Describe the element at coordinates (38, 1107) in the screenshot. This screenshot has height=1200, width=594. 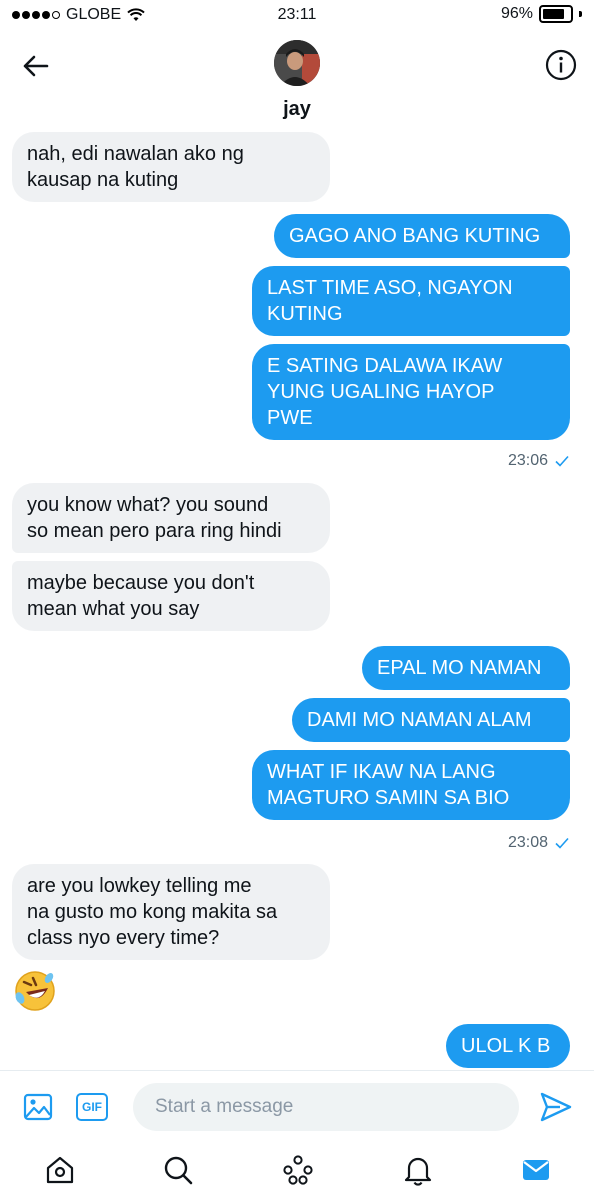
I see `image-icon` at that location.